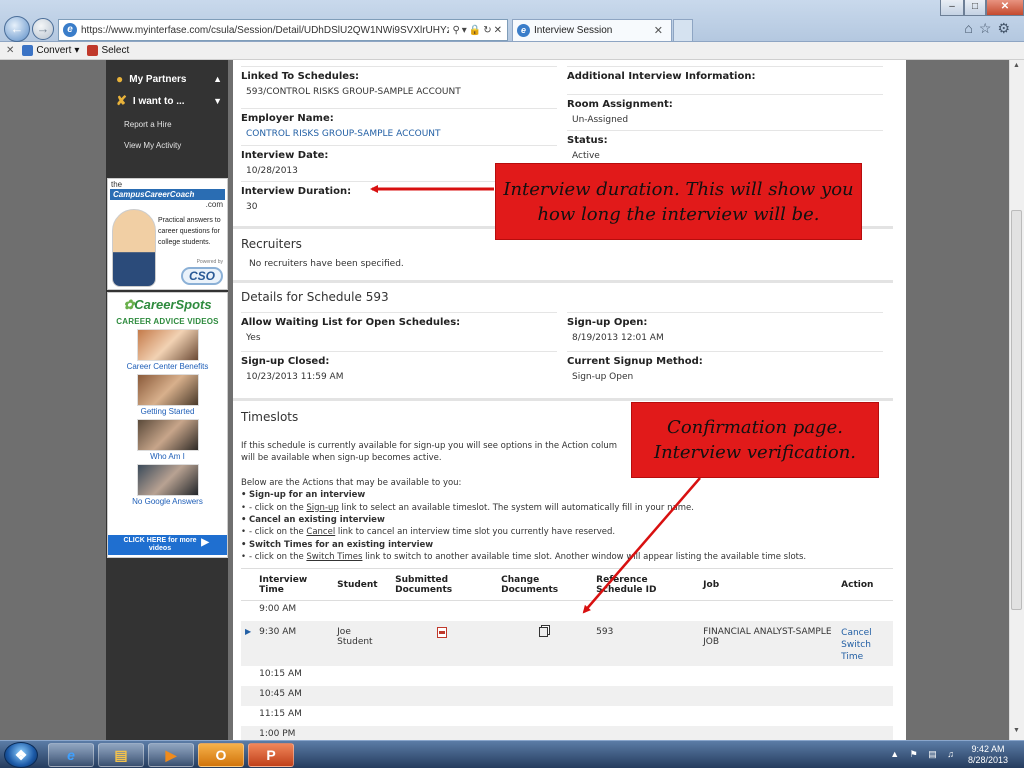 The image size is (1024, 768). Describe the element at coordinates (856, 645) in the screenshot. I see `switch-time-link-line-1: Switch` at that location.